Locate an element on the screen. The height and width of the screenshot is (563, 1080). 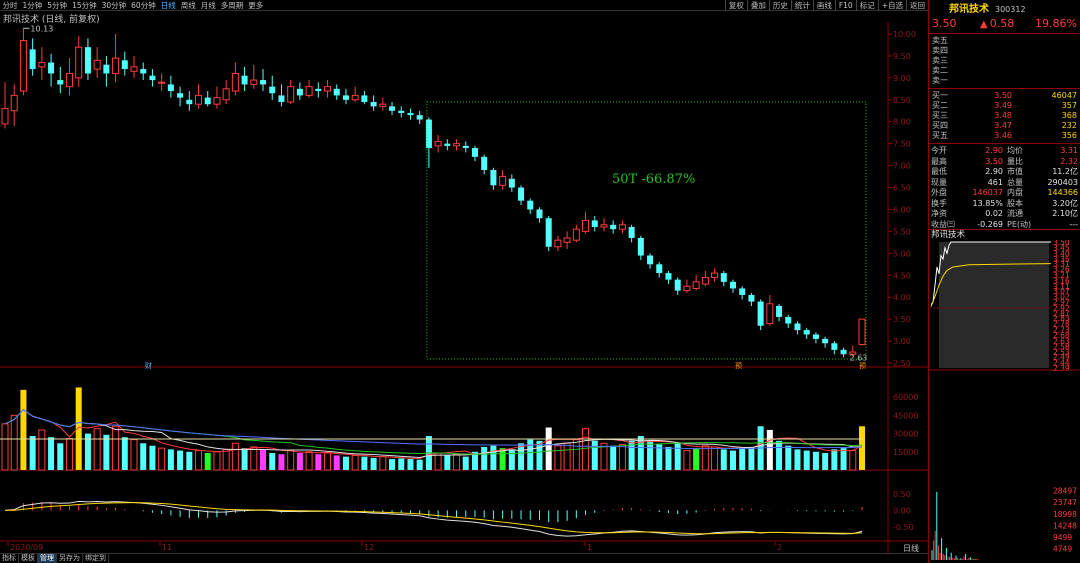
price-axis-label: 6.00 is located at coordinates (902, 209).